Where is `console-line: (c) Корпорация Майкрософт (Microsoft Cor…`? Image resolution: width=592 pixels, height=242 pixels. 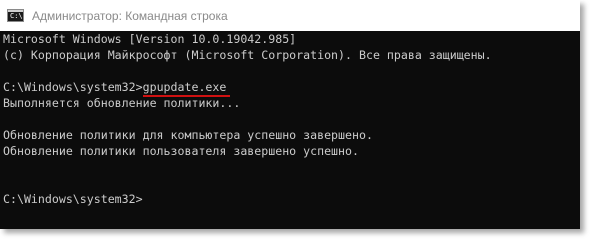 console-line: (c) Корпорация Майкрософт (Microsoft Cor… is located at coordinates (247, 55).